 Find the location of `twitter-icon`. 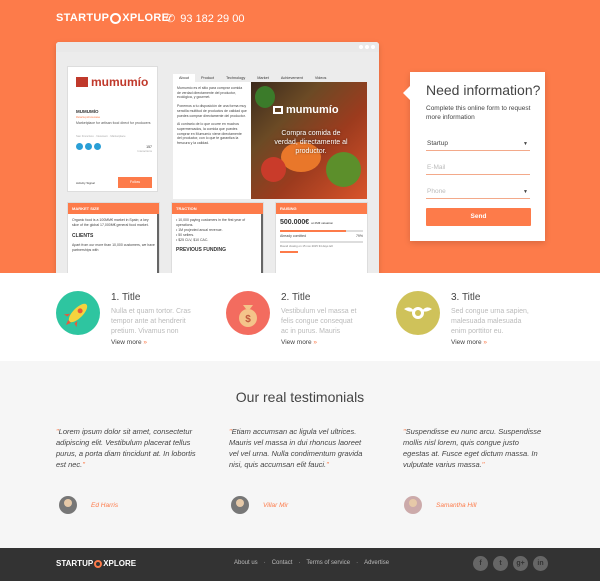

twitter-icon is located at coordinates (88, 146).